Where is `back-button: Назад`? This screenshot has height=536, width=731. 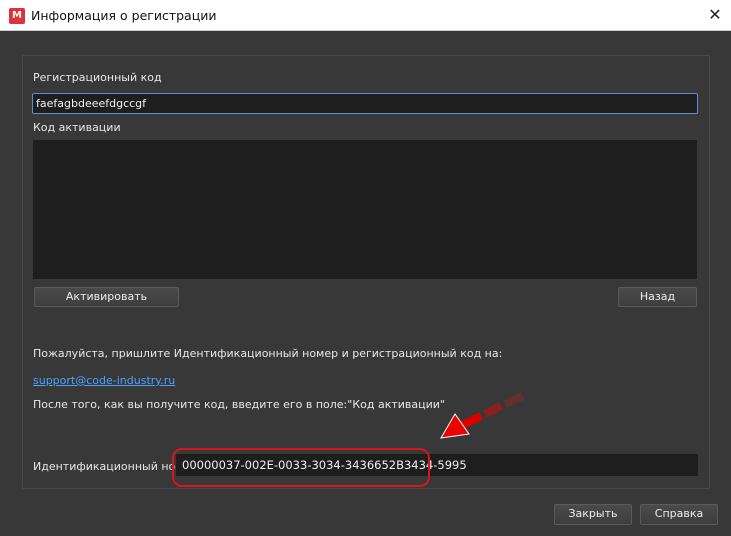 back-button: Назад is located at coordinates (657, 297).